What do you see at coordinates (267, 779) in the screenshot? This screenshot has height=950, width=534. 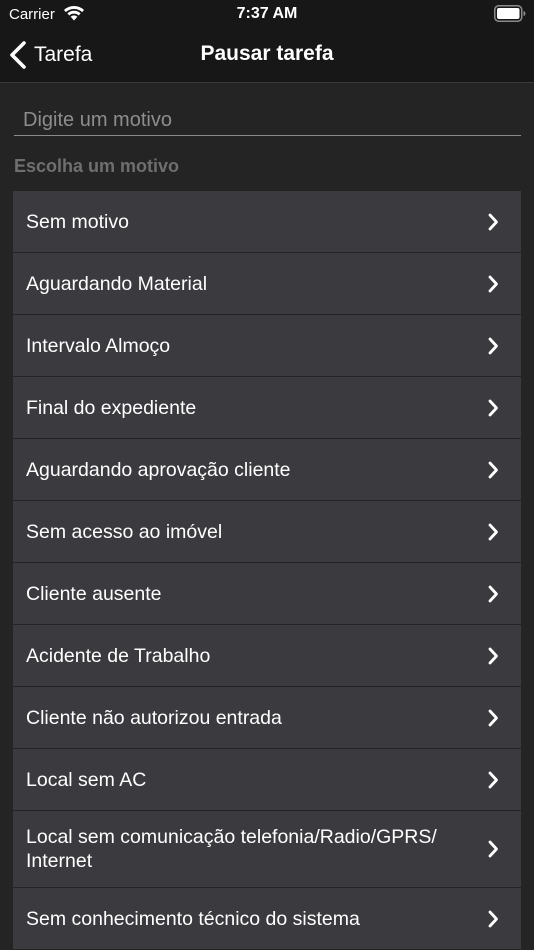 I see `list-item: Local sem AC` at bounding box center [267, 779].